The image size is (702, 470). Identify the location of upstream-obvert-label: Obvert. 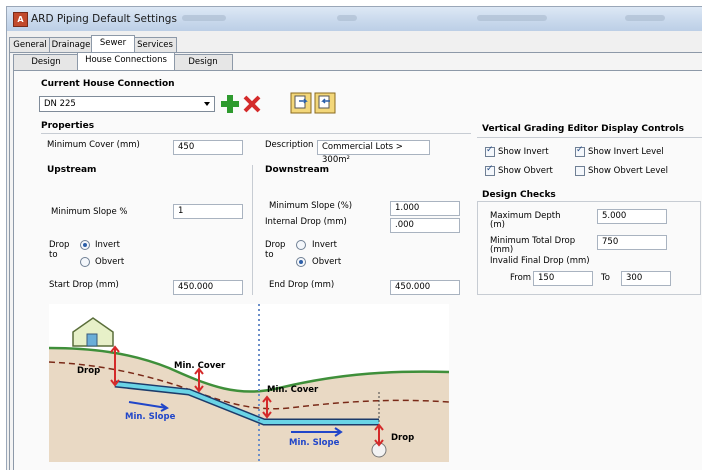
(110, 262).